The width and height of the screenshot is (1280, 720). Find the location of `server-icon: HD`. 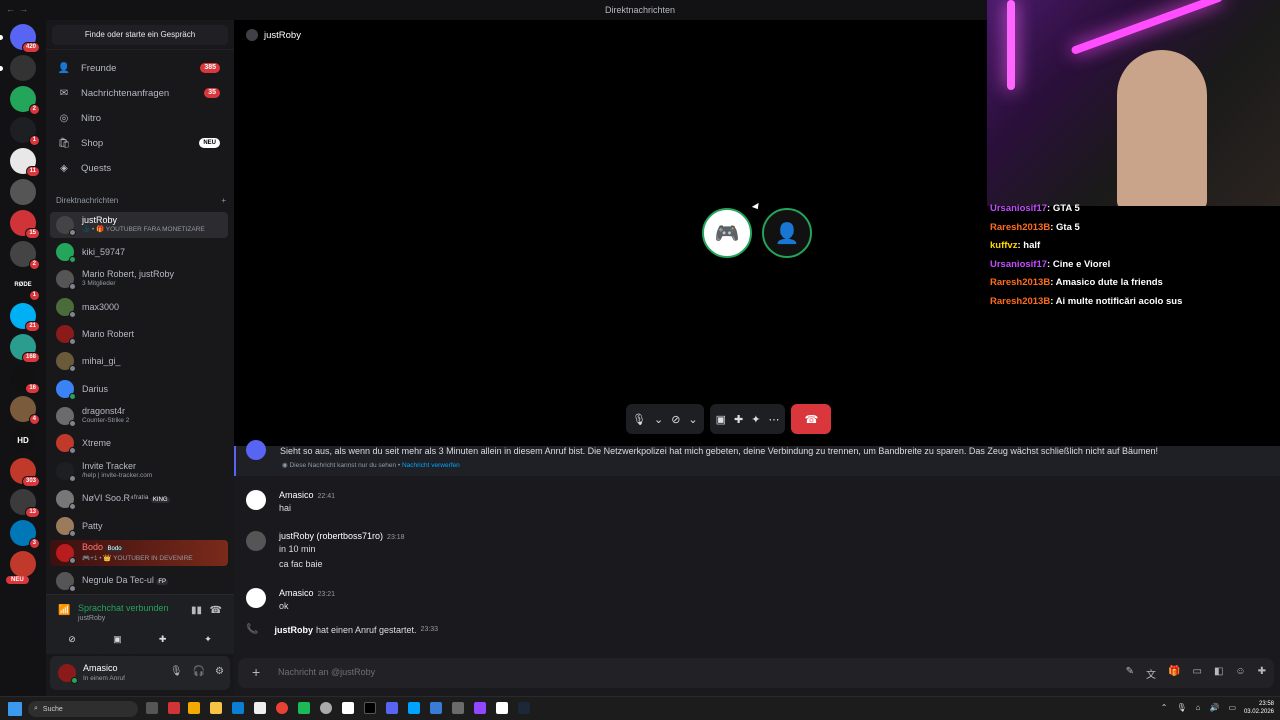

server-icon: HD is located at coordinates (23, 440).